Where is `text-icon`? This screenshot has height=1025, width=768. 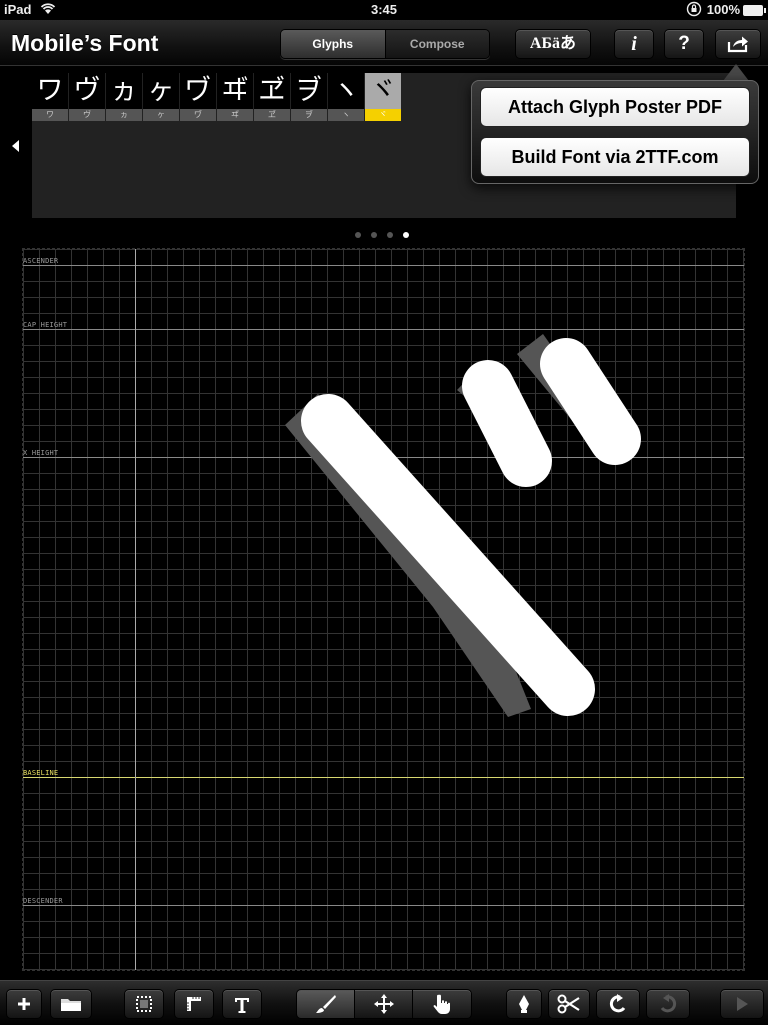
text-icon is located at coordinates (242, 1006).